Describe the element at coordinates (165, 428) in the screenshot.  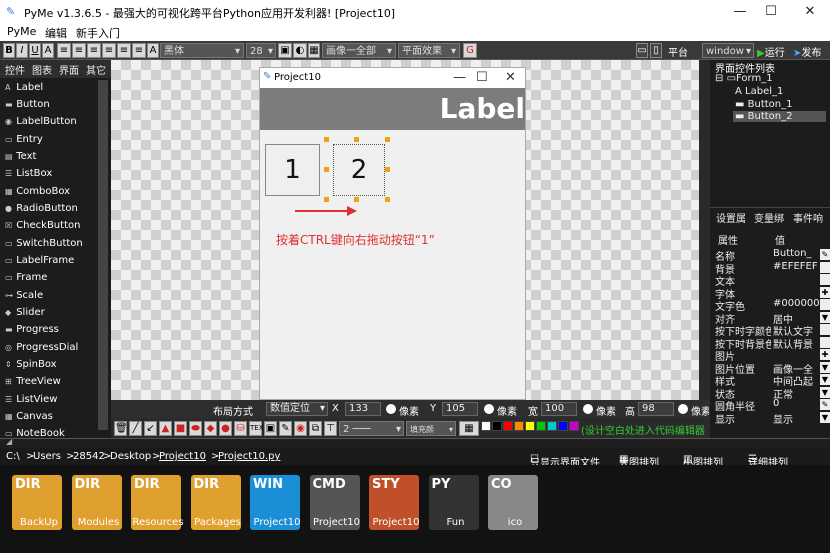
I see `triangle-icon: ▲` at that location.